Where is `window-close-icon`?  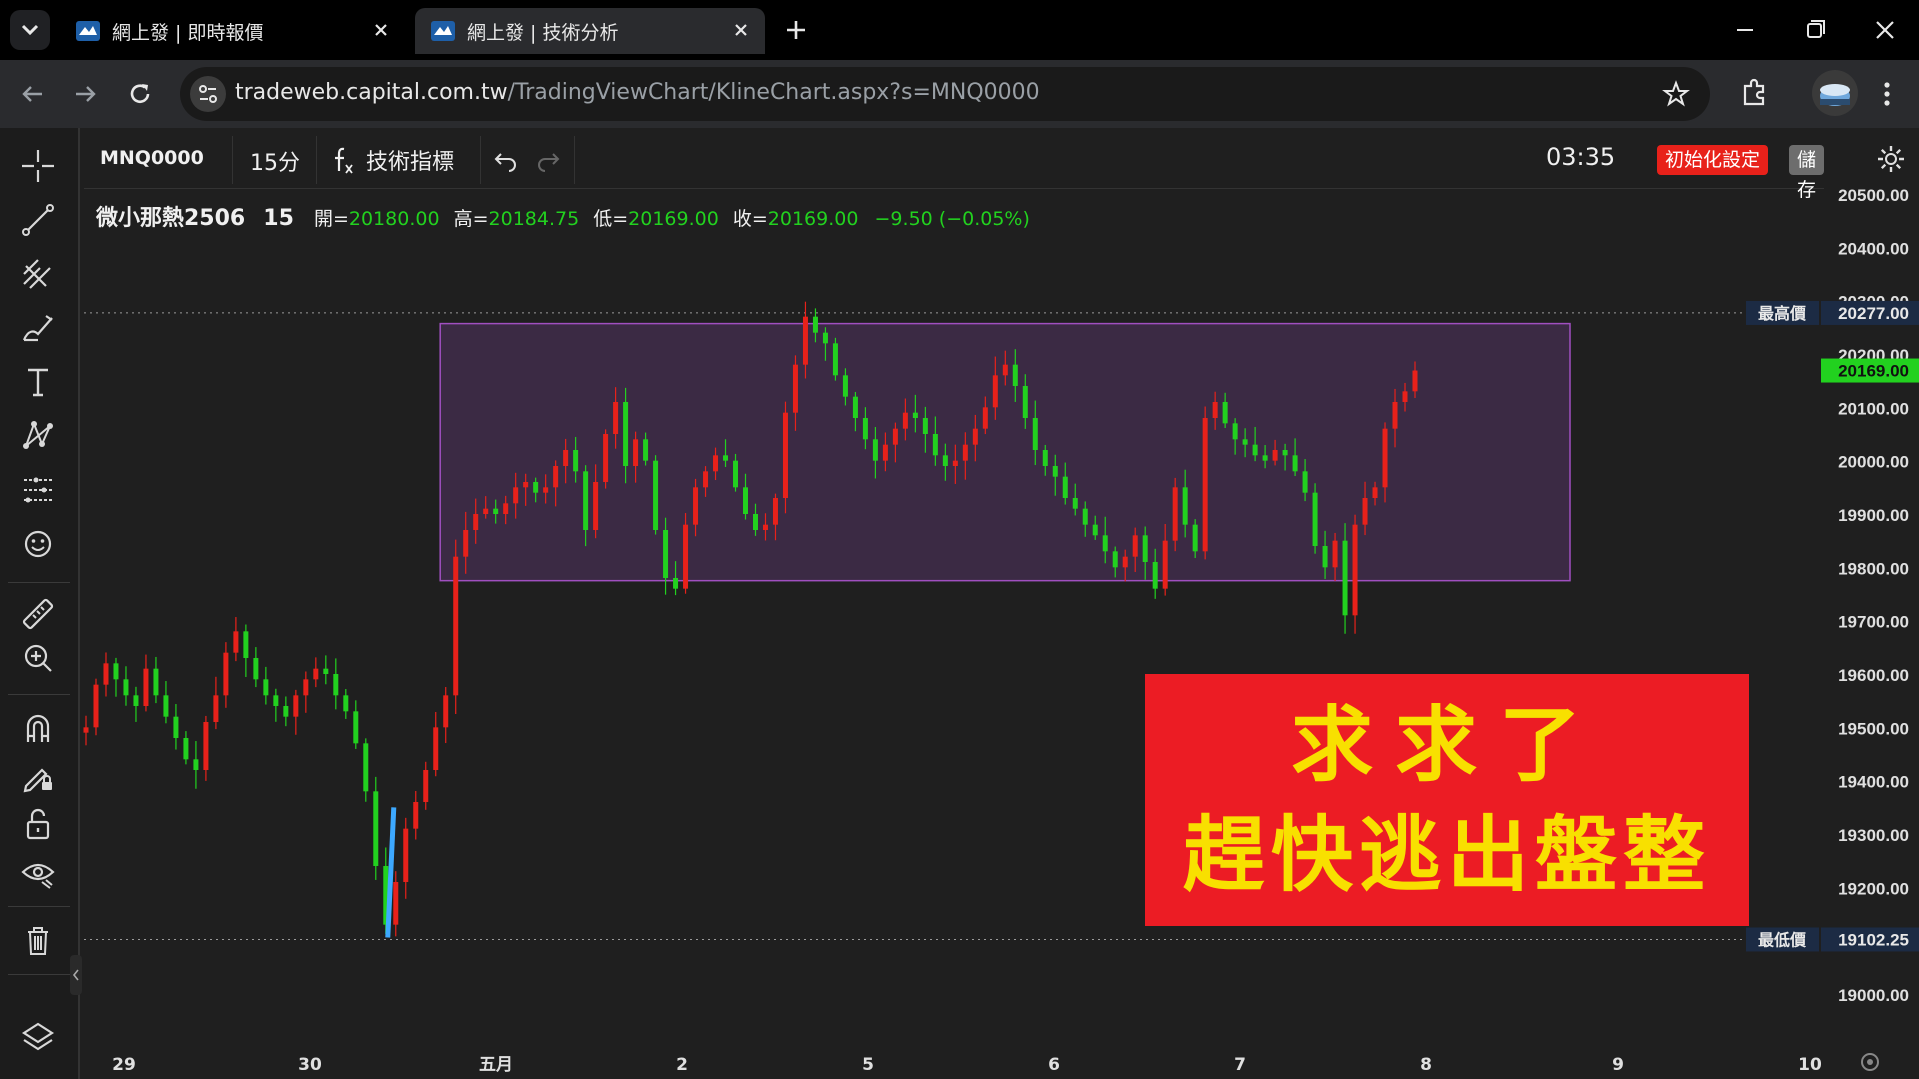
window-close-icon is located at coordinates (1885, 30).